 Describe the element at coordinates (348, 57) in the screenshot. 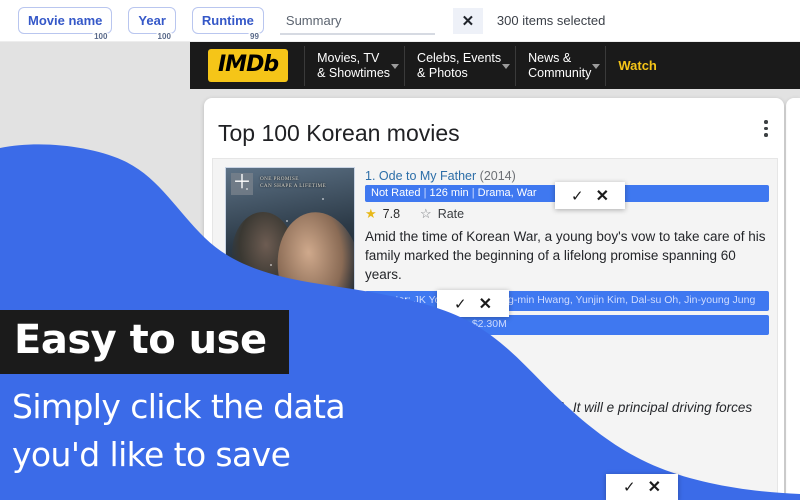

I see `nav-item-movies-line1: Movies, TV` at that location.